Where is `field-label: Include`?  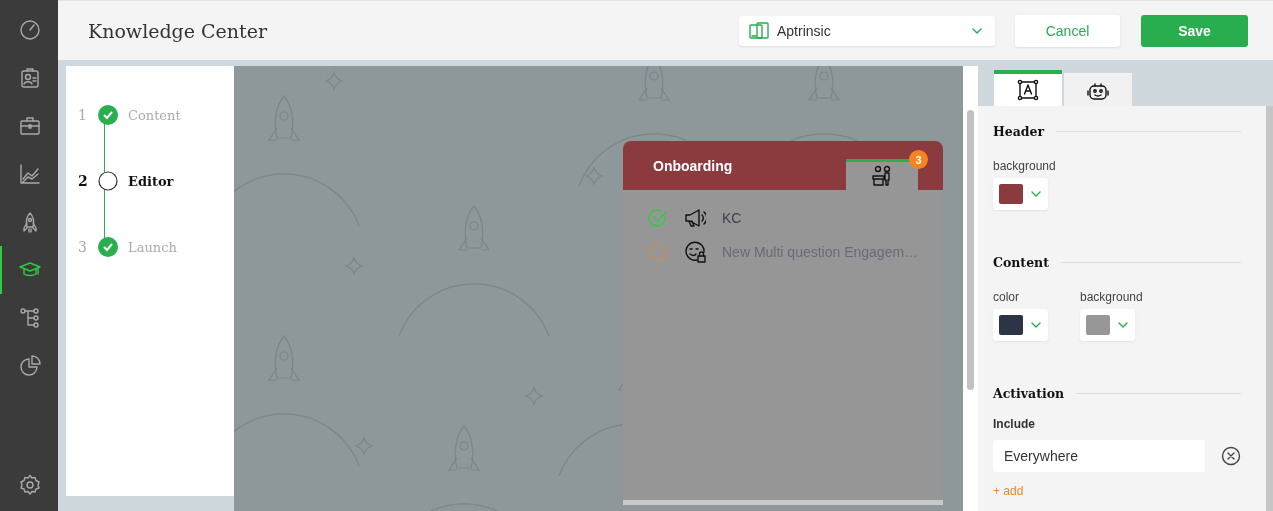
field-label: Include is located at coordinates (1014, 424).